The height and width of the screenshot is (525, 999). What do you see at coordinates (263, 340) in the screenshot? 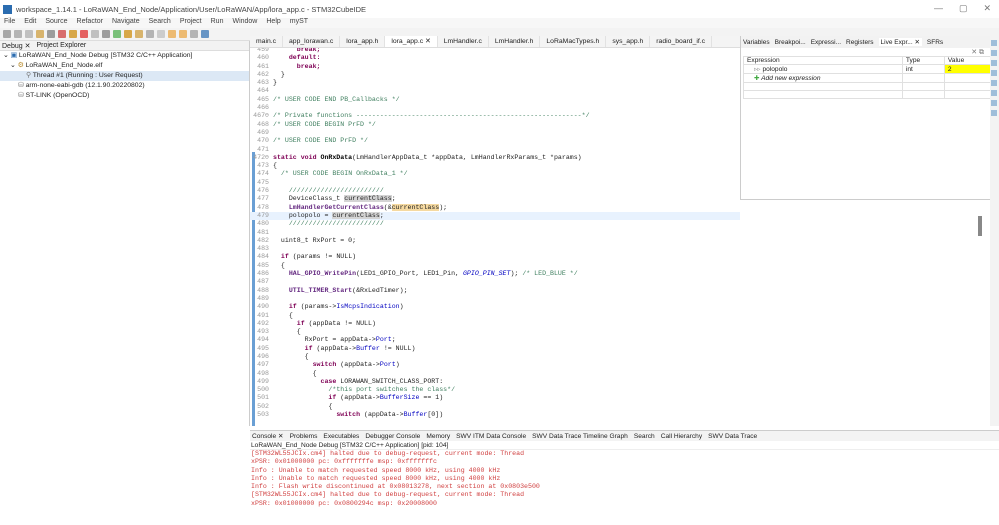
I see `line-number: 494` at bounding box center [263, 340].